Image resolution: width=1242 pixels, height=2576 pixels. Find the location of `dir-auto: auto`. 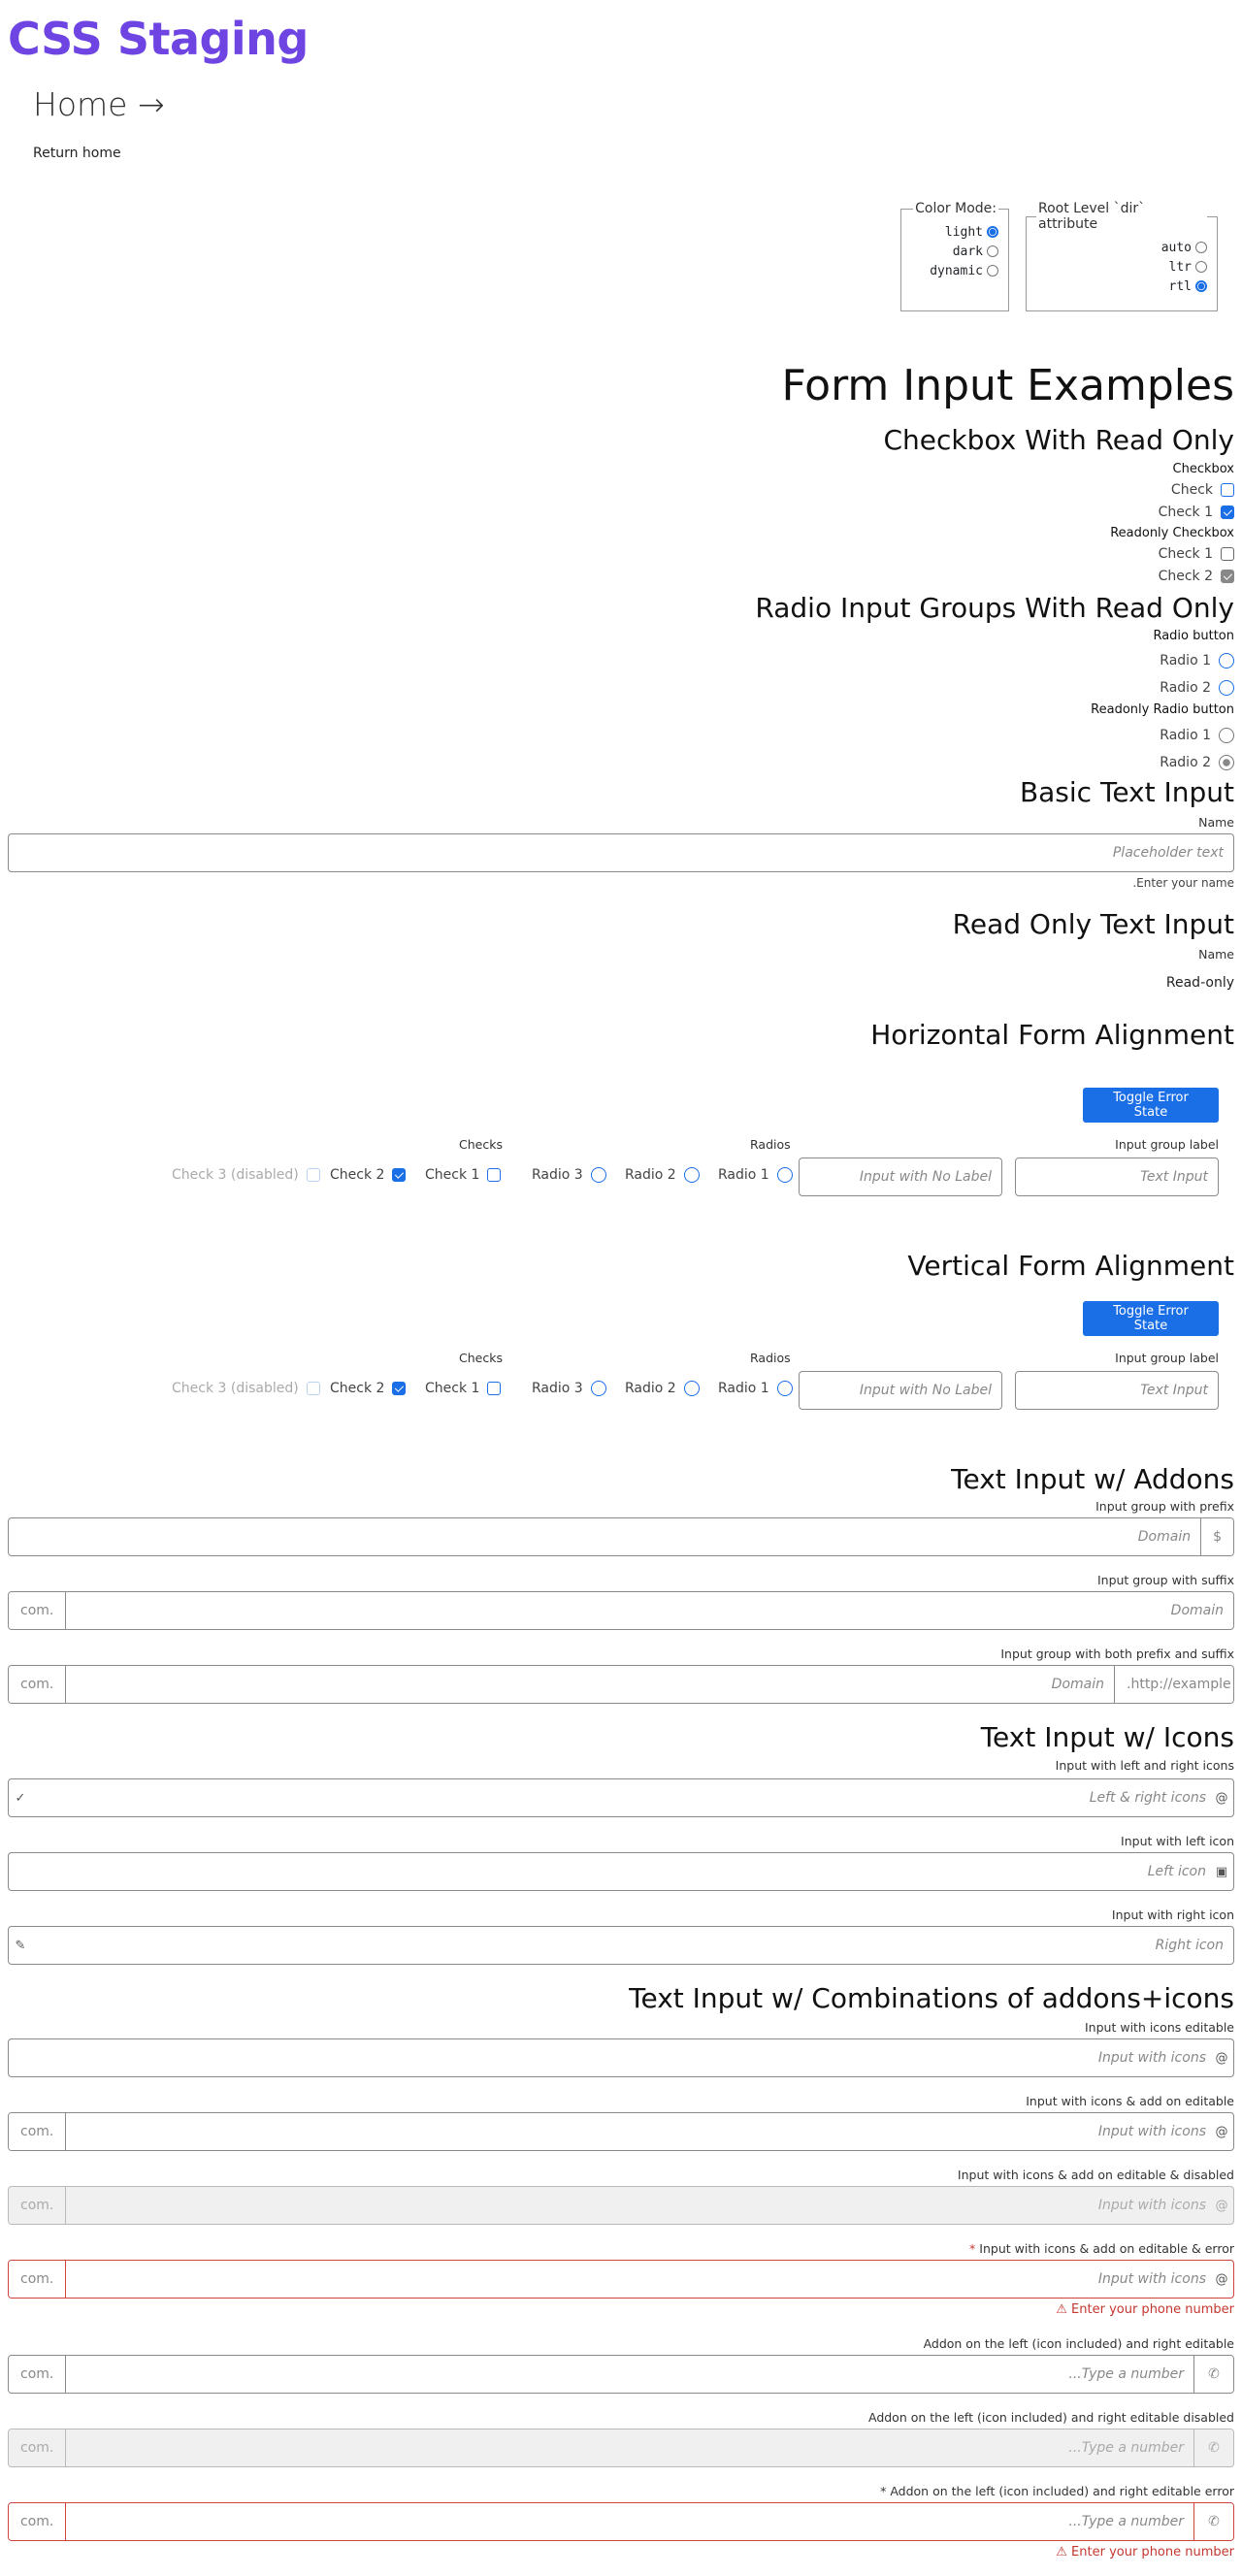

dir-auto: auto is located at coordinates (1121, 247).